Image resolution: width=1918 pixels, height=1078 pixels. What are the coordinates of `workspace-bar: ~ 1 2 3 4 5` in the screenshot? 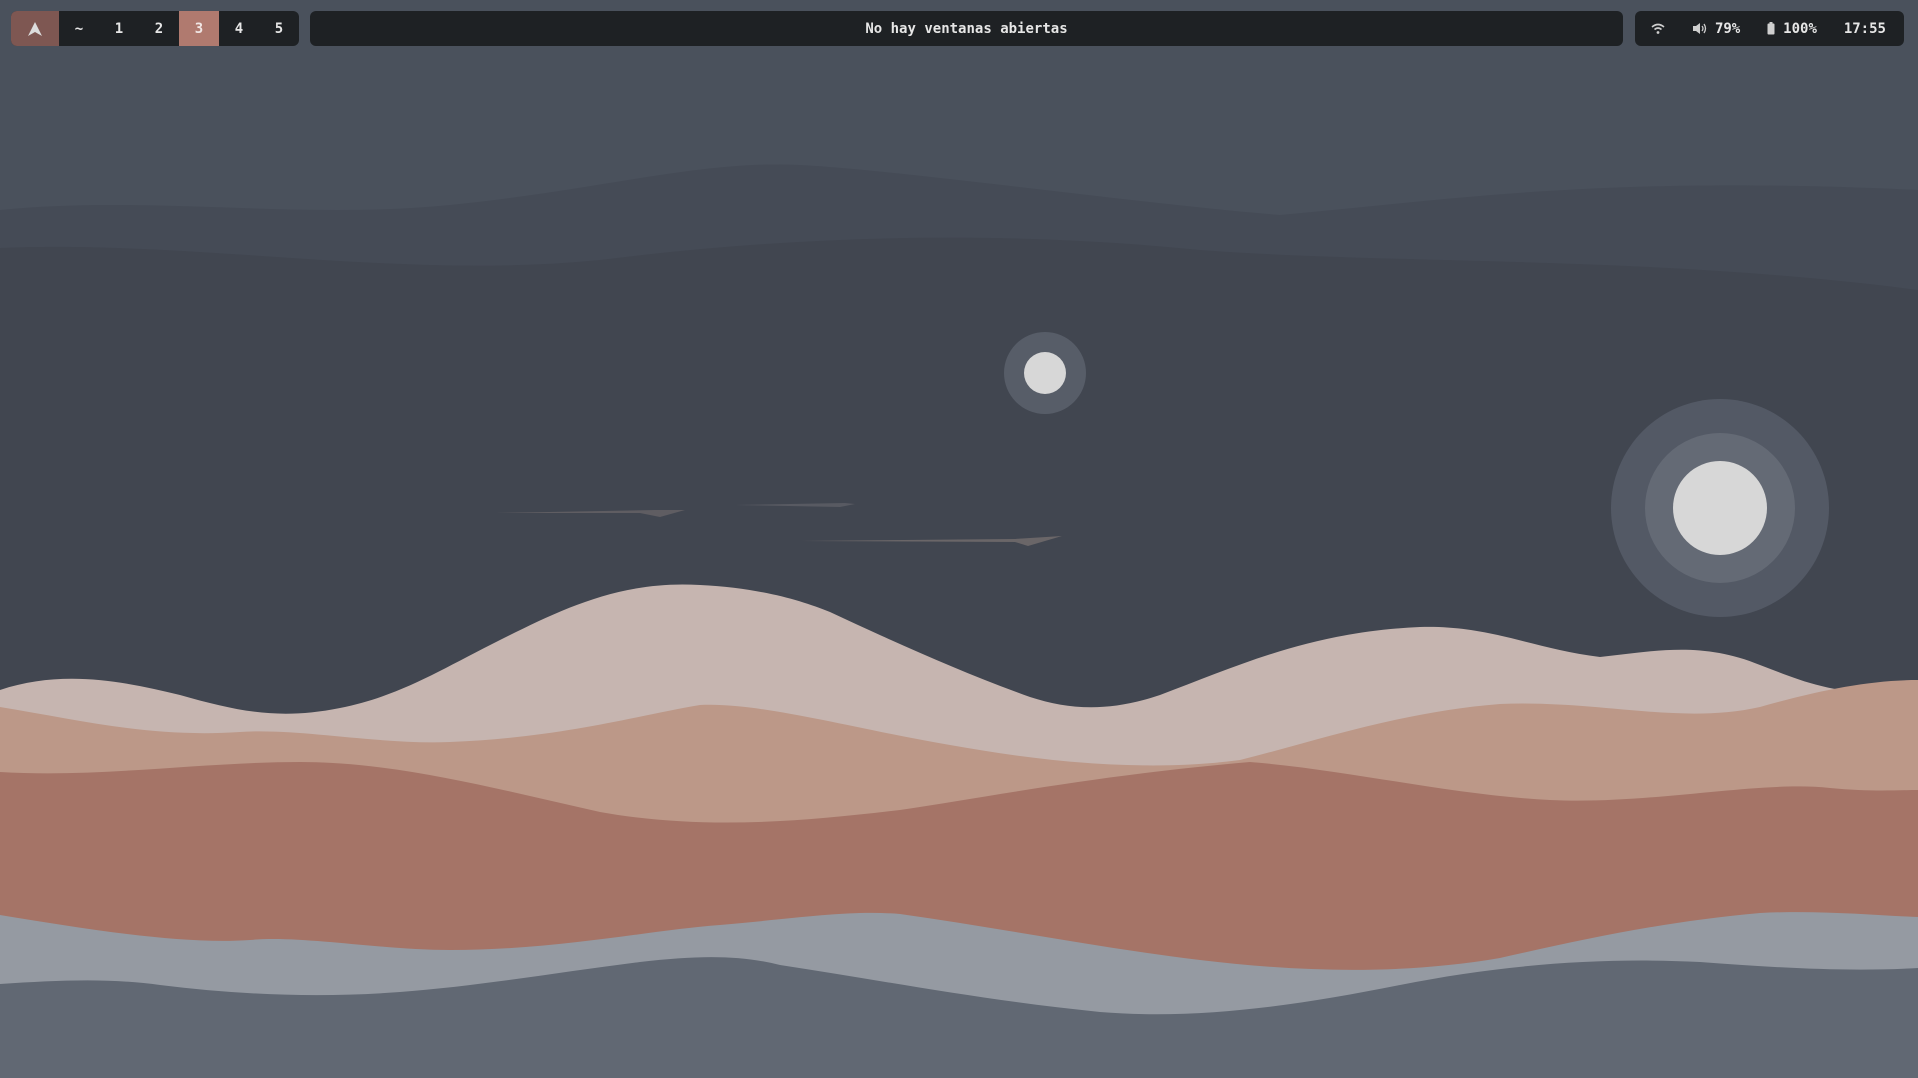 It's located at (155, 28).